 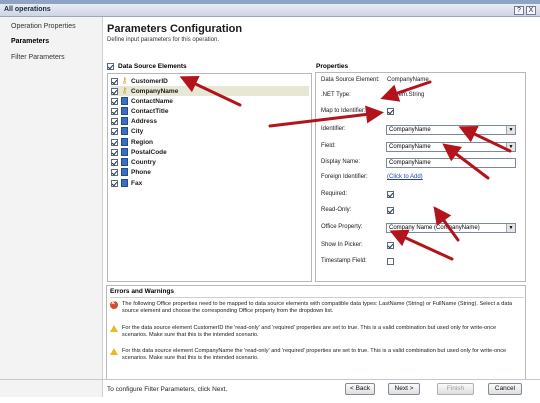 What do you see at coordinates (451, 130) in the screenshot?
I see `identifier-select: CompanyName ▼` at bounding box center [451, 130].